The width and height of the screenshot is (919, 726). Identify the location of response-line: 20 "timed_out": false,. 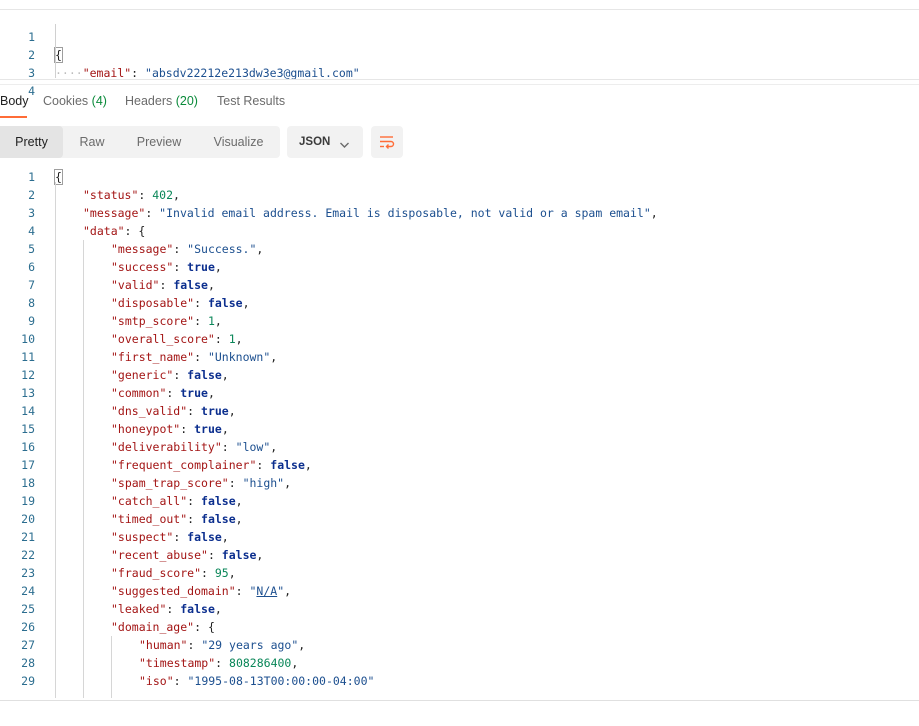
(459, 519).